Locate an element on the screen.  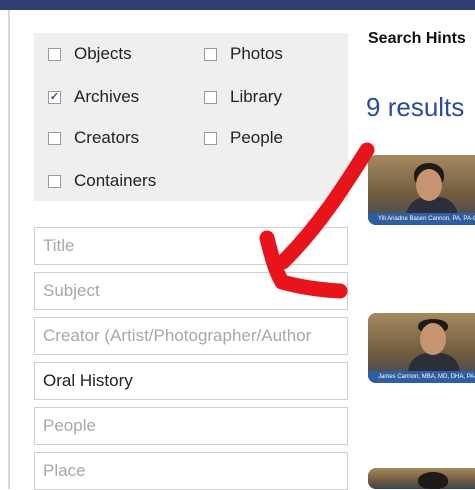
subject-field is located at coordinates (191, 291).